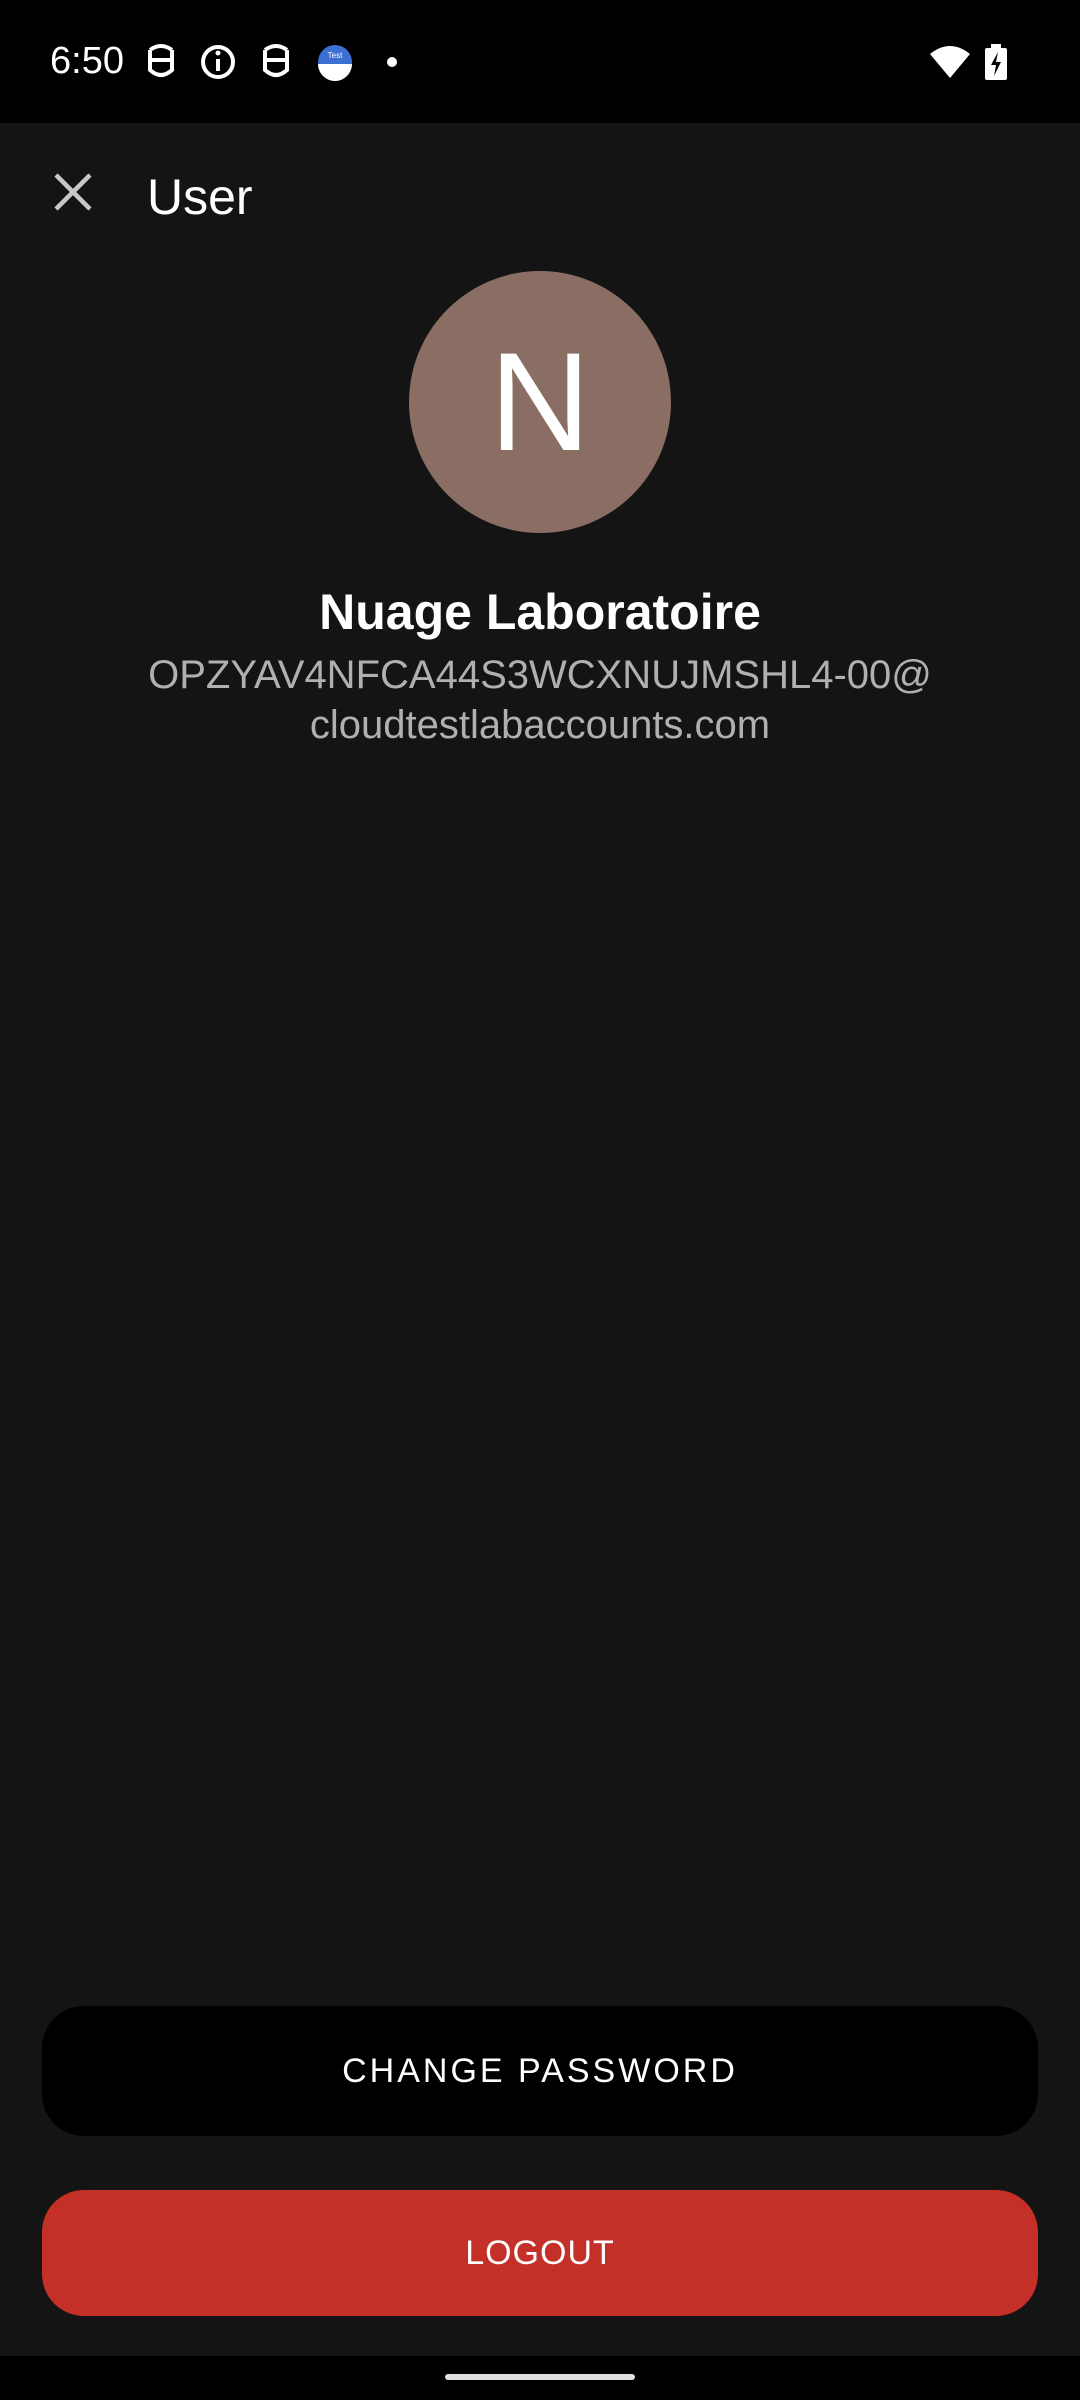 This screenshot has width=1080, height=2400. I want to click on change-password-button: CHANGE PASSWORD, so click(540, 2071).